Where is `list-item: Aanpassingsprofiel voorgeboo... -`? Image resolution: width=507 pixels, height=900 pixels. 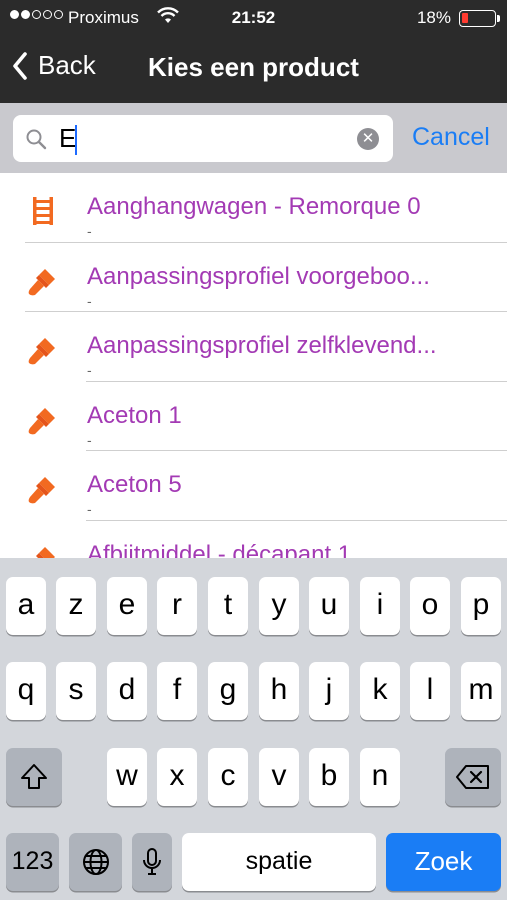 list-item: Aanpassingsprofiel voorgeboo... - is located at coordinates (253, 278).